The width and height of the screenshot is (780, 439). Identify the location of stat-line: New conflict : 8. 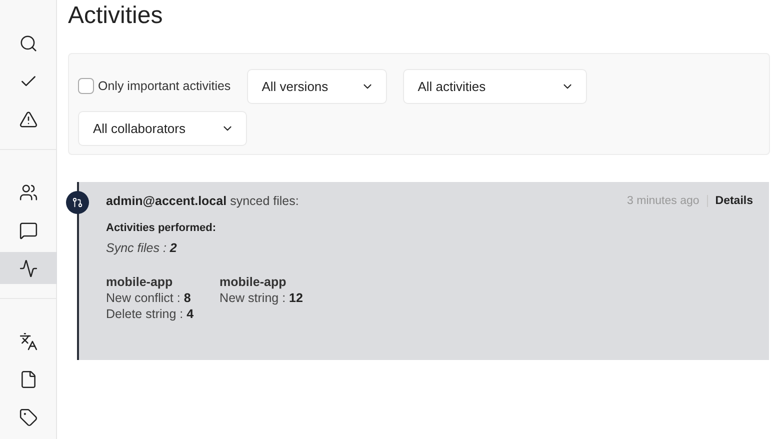
(149, 298).